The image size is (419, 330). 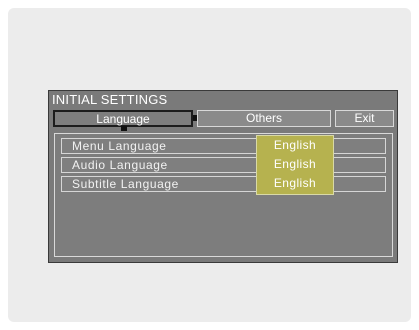 I want to click on audio-language-value: English, so click(x=295, y=164).